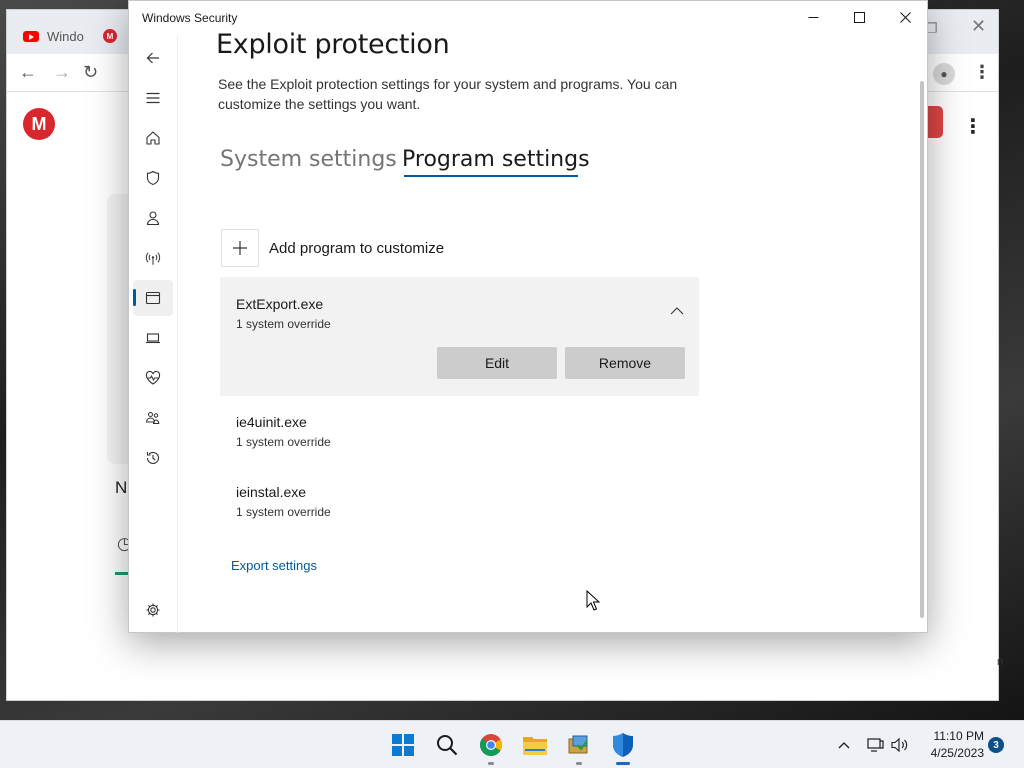  Describe the element at coordinates (459, 431) in the screenshot. I see `program-item-ie4uinit: ie4uinit.exe 1 system override` at that location.